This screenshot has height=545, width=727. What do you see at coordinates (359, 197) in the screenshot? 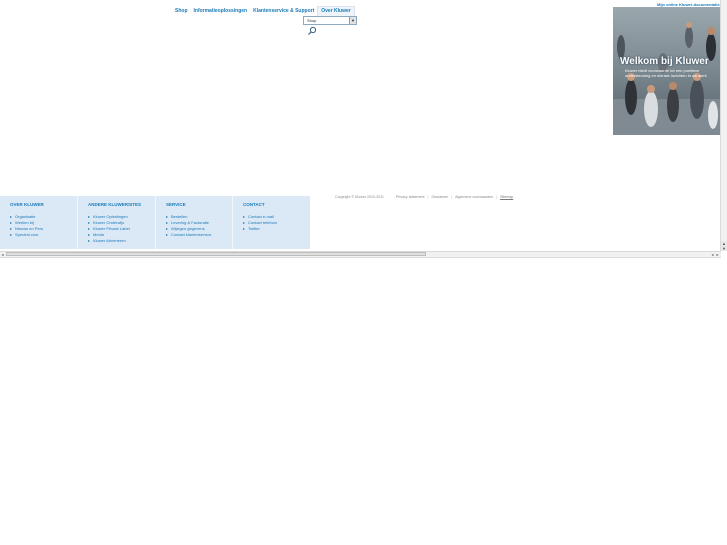
I see `copyright-text: Copyright © Kluwer 2010-2011` at bounding box center [359, 197].